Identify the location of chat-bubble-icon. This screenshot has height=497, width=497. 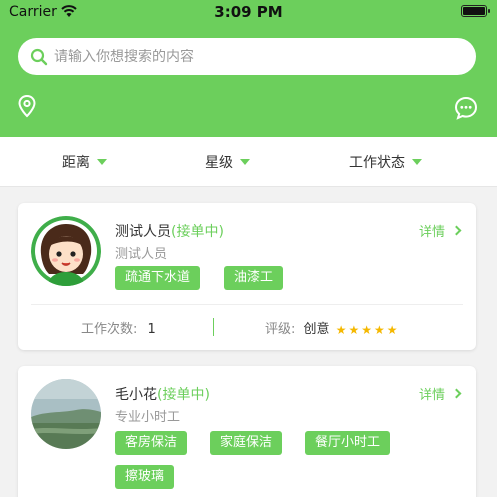
(466, 108).